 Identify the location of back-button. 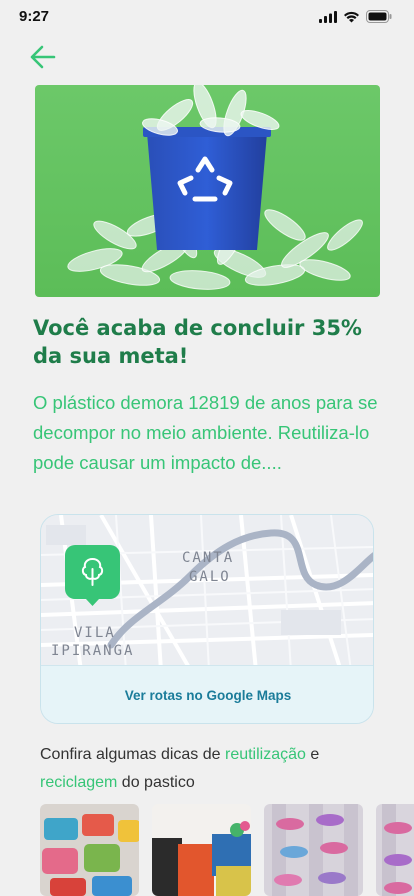
(43, 57).